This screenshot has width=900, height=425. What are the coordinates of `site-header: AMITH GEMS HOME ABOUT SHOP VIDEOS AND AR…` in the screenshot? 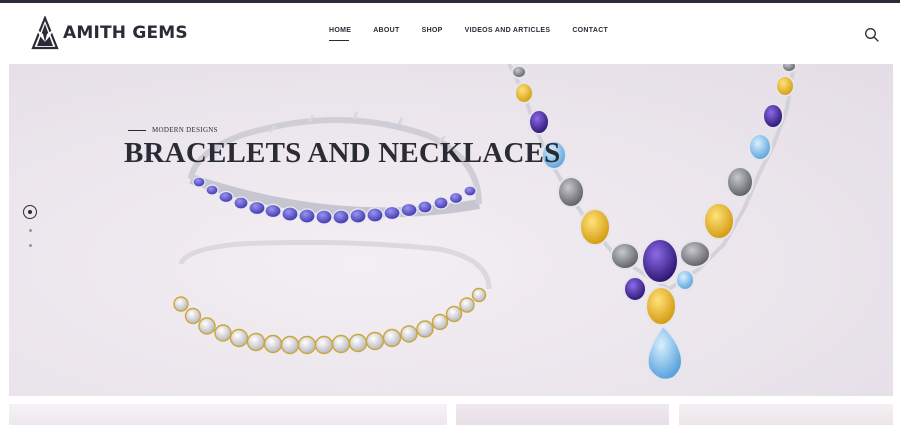 It's located at (450, 33).